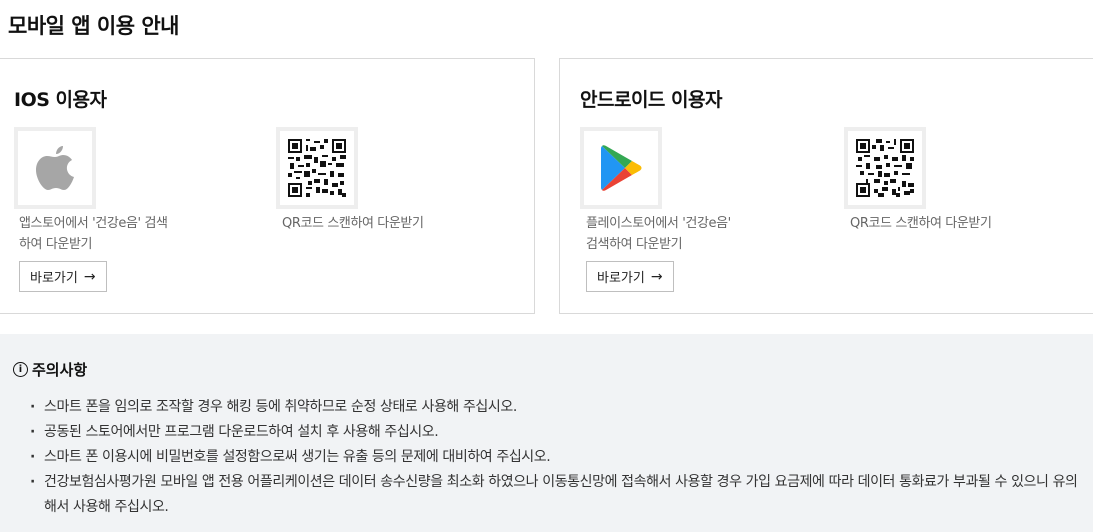  I want to click on info-icon: i, so click(20, 369).